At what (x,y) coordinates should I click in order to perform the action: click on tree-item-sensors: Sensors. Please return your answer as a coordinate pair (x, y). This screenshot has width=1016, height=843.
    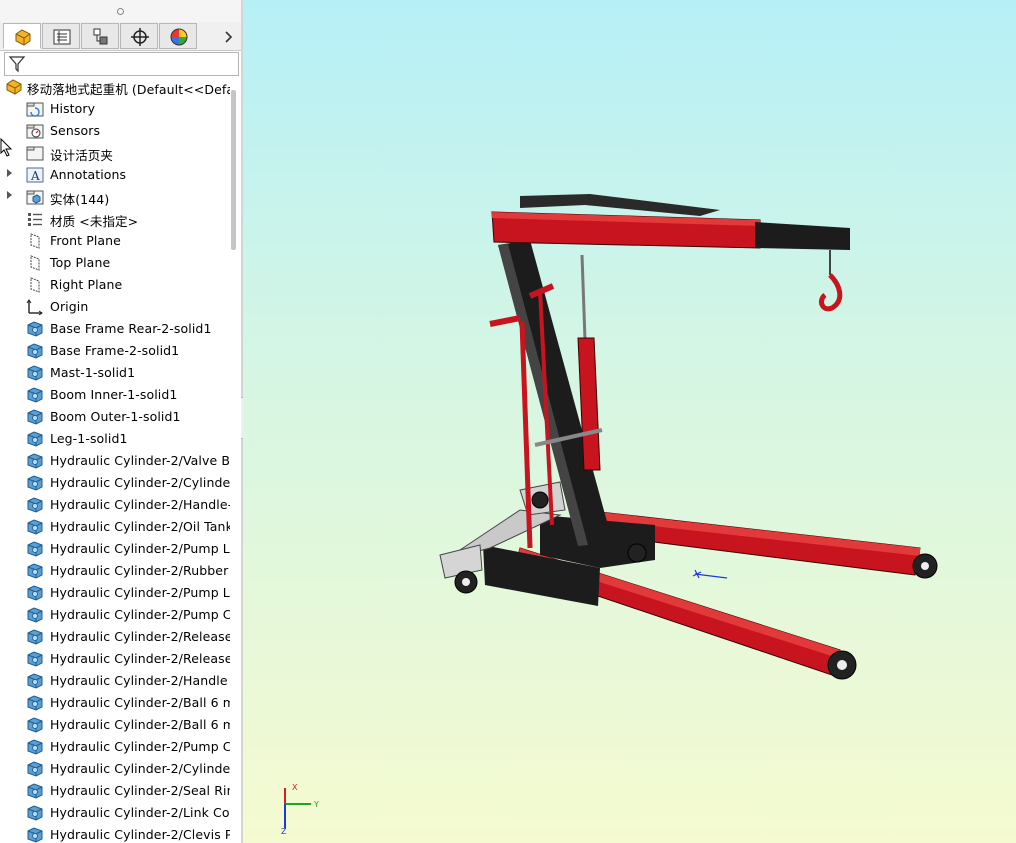
    Looking at the image, I should click on (115, 131).